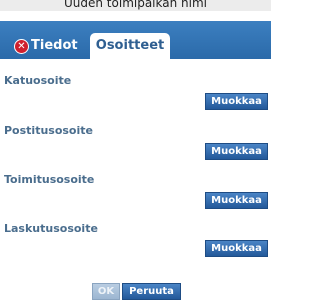 The height and width of the screenshot is (306, 320). I want to click on tab-osoitteet-label: Osoitteet, so click(130, 45).